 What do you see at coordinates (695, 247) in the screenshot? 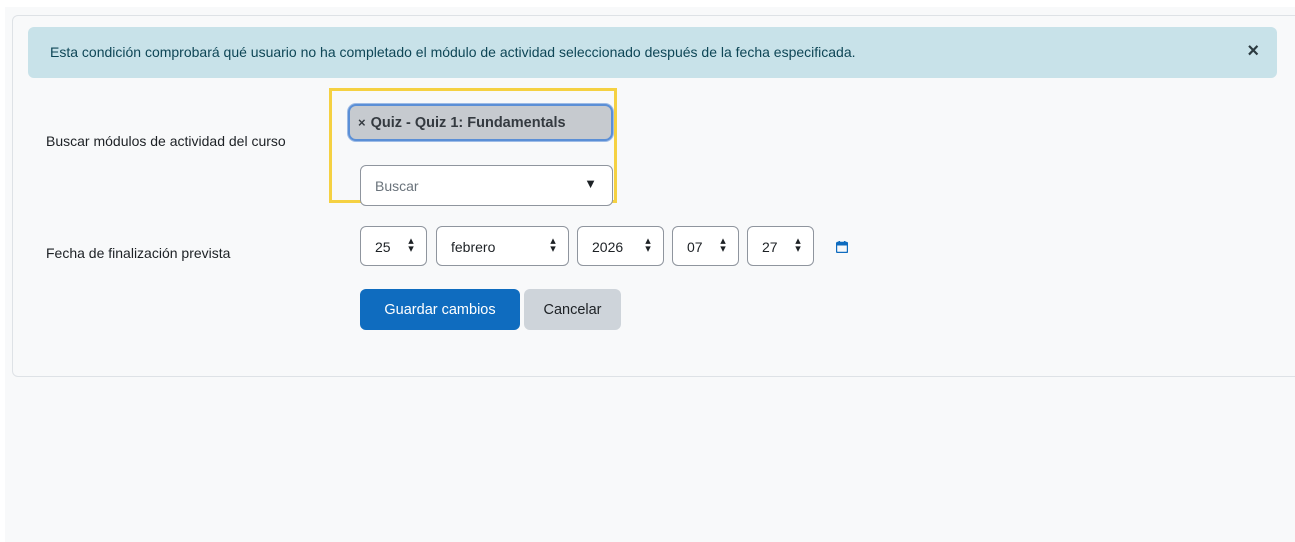
I see `hour-value: 07` at bounding box center [695, 247].